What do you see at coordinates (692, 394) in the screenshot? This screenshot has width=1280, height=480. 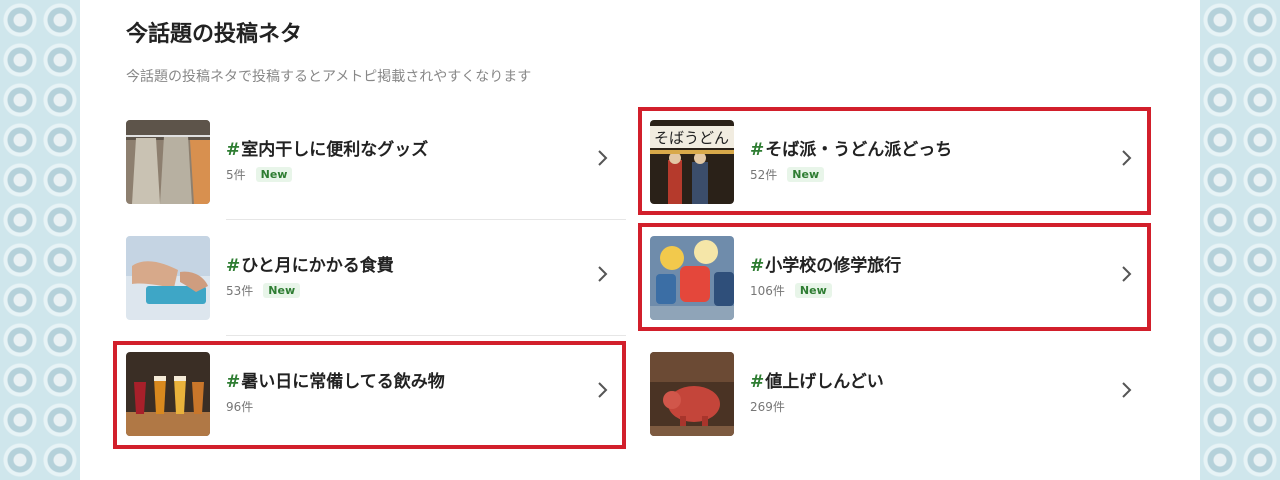 I see `piggy-bank-image` at bounding box center [692, 394].